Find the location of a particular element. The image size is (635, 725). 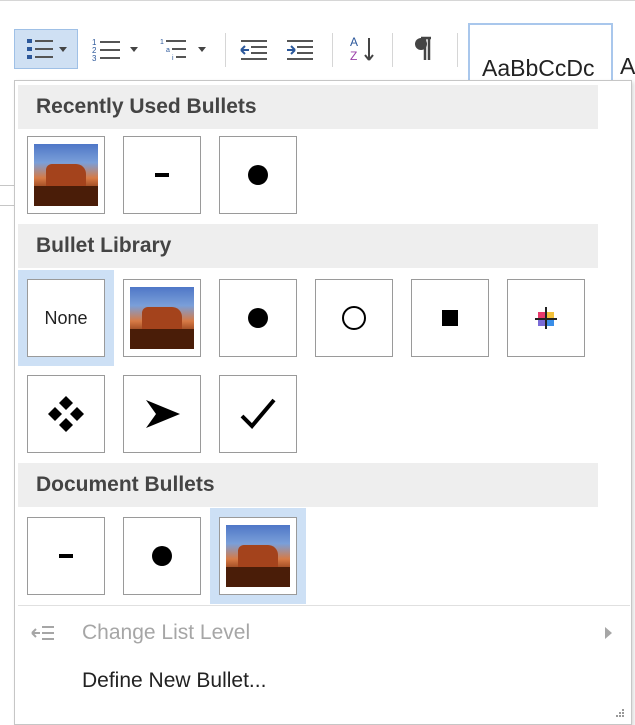

sort-button: A Z is located at coordinates (362, 49).